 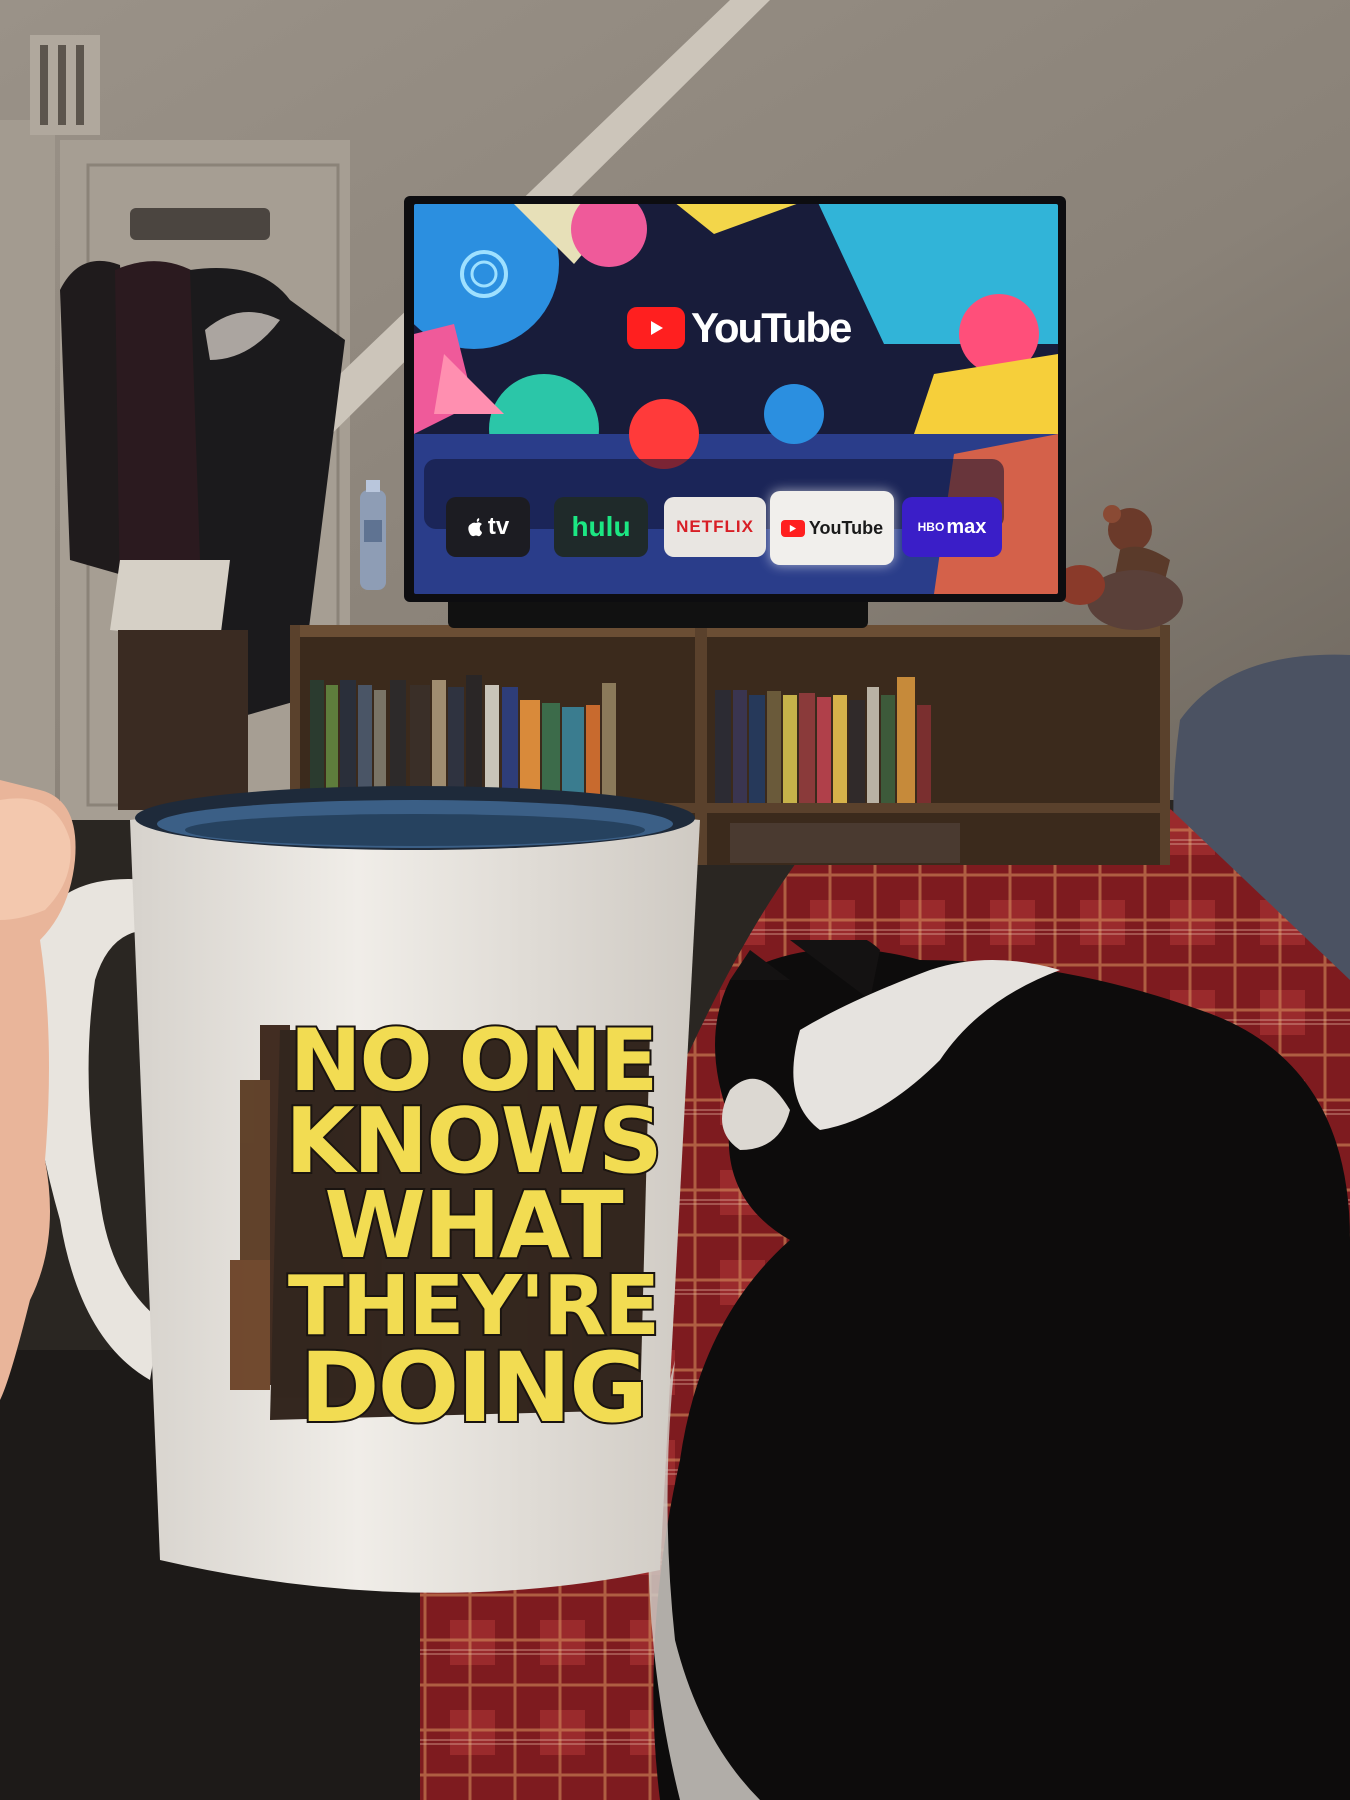 I want to click on youtube-app-label: YouTube, so click(x=846, y=527).